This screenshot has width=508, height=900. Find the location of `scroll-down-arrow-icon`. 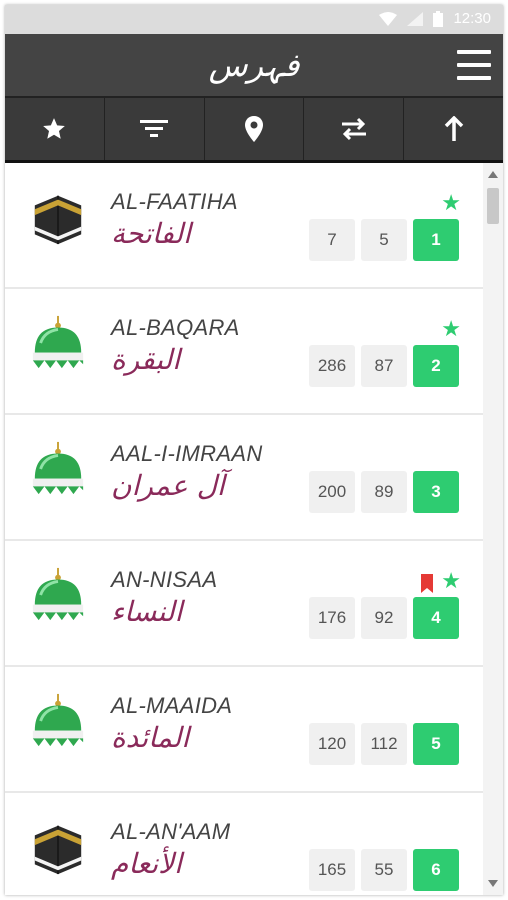

scroll-down-arrow-icon is located at coordinates (493, 883).